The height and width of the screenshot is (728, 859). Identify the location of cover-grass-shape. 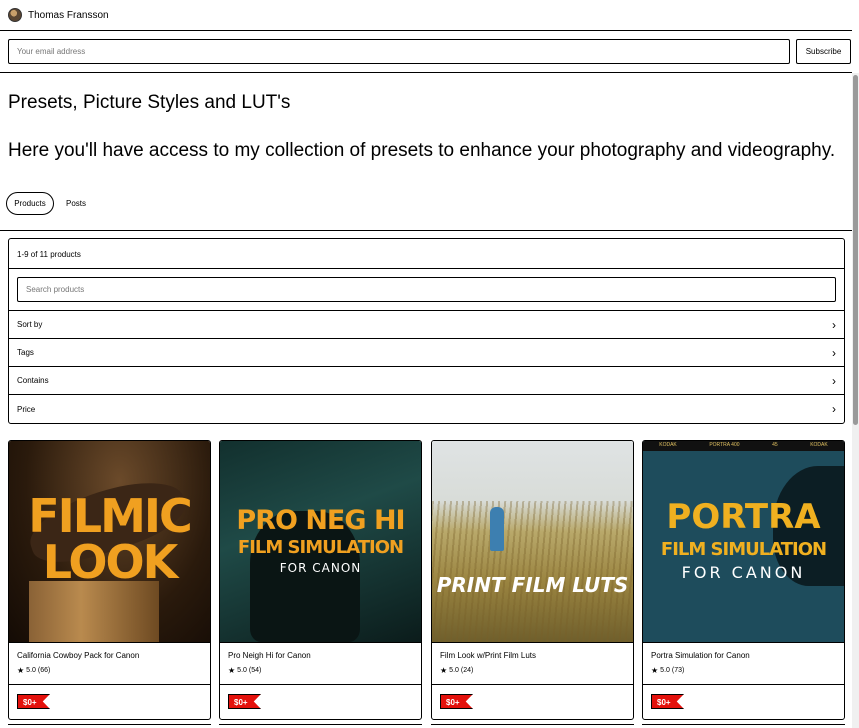
(532, 571).